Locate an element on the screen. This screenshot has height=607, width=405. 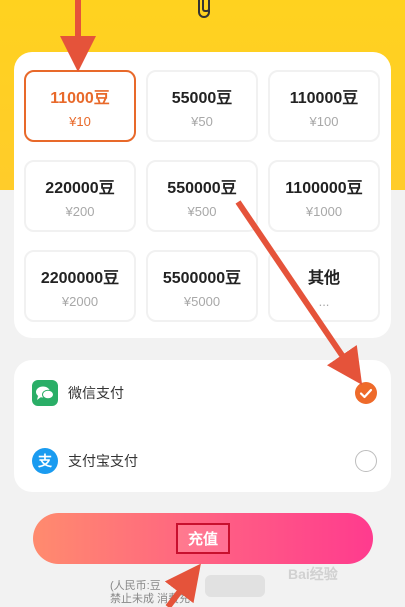
check-icon is located at coordinates (366, 393).